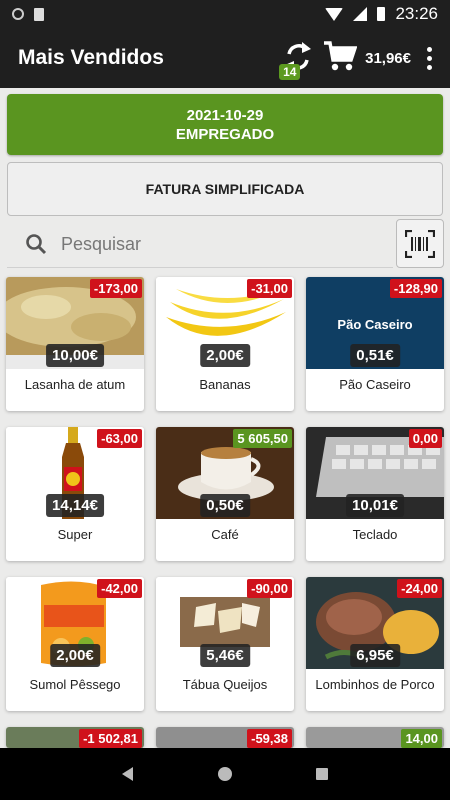 The height and width of the screenshot is (800, 450). What do you see at coordinates (425, 438) in the screenshot?
I see `stock-badge: 0,00` at bounding box center [425, 438].